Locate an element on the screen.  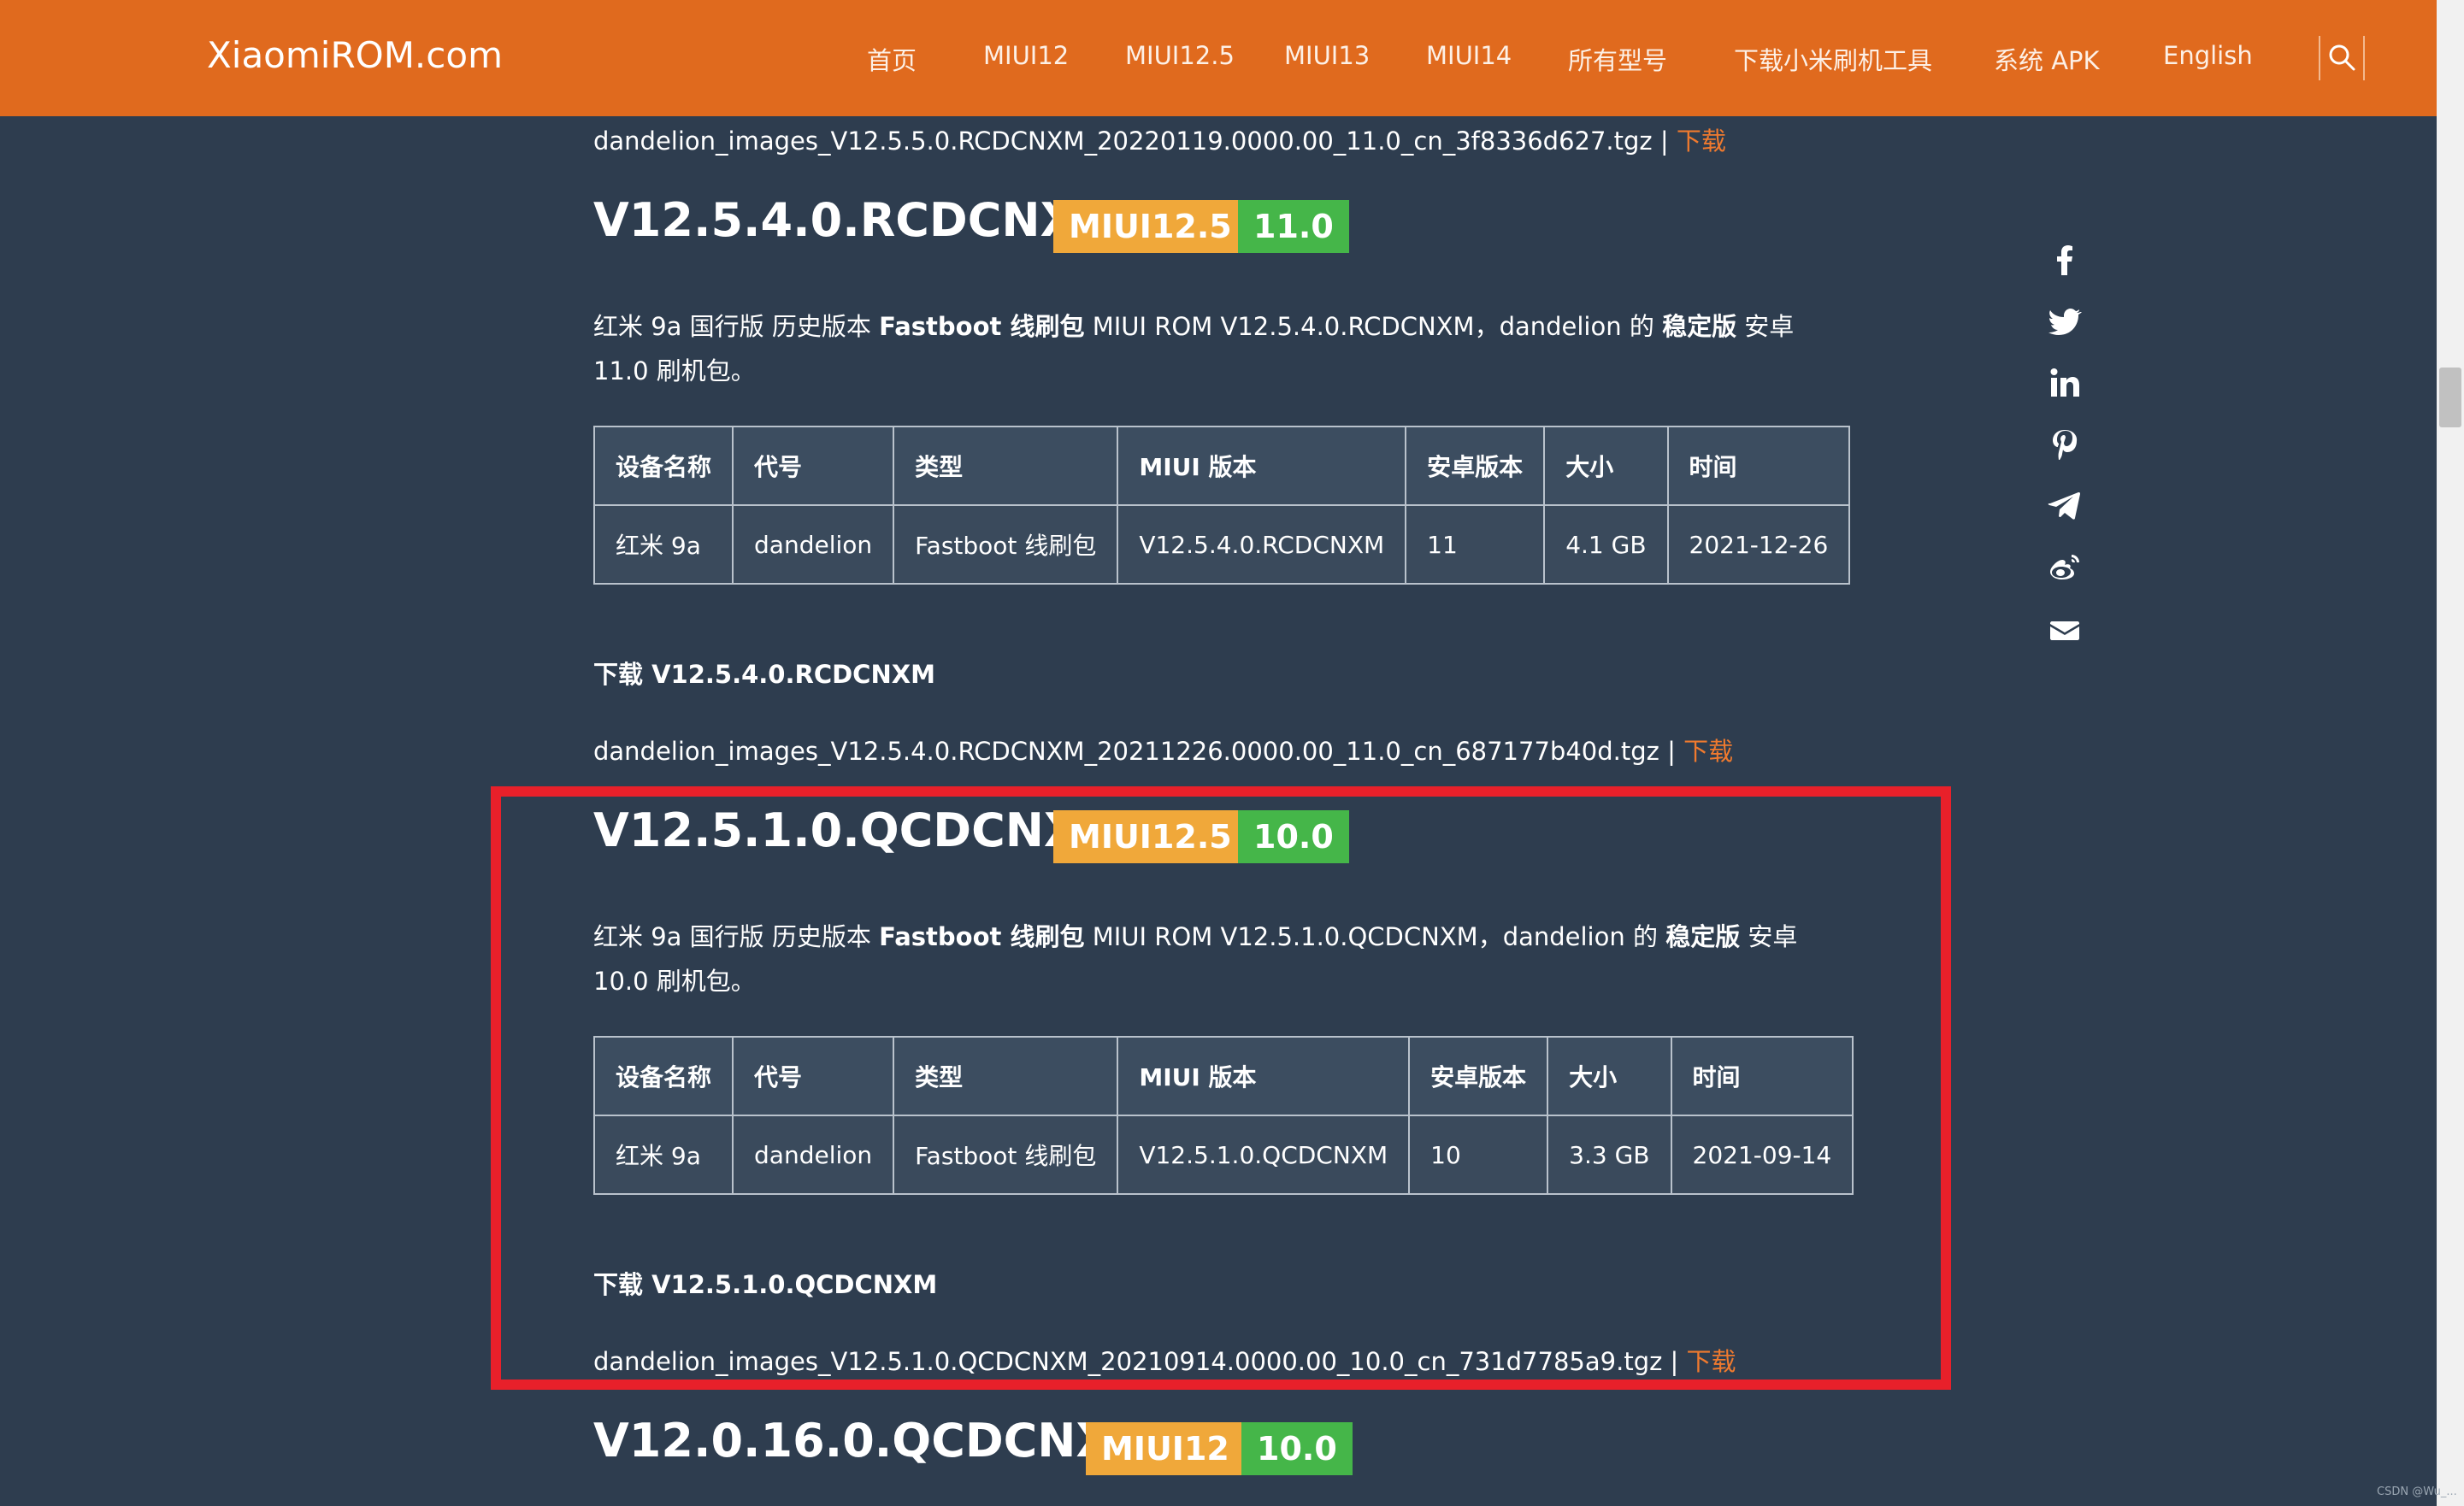
scrollbar-thumb is located at coordinates (2450, 398).